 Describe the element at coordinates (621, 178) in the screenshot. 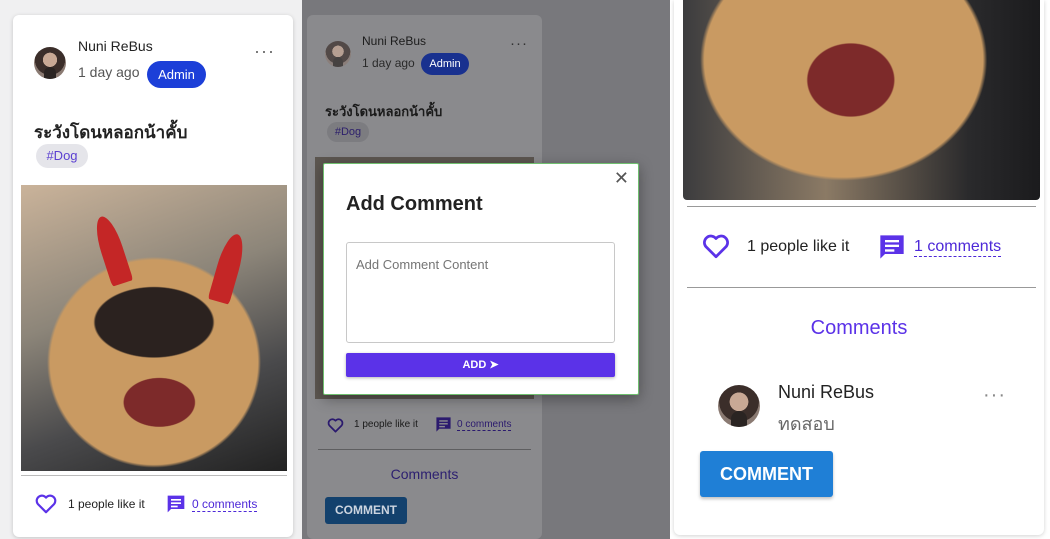

I see `close-icon: ✕` at that location.